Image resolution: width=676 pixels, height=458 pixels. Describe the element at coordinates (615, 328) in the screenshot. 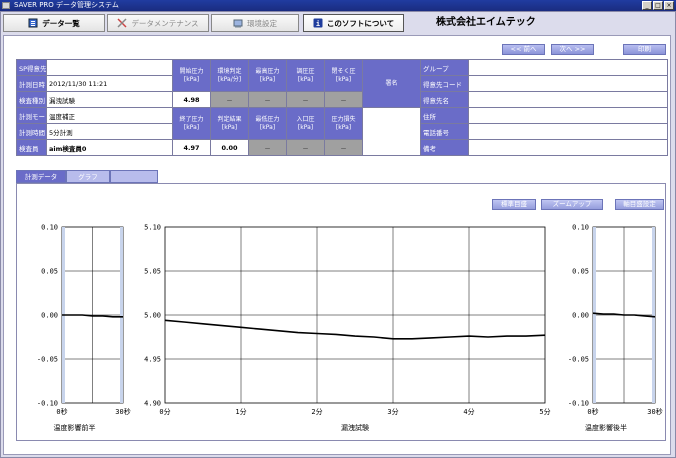

I see `chart-after: 0.10 0.05 0.00 -0.05 -0.100秒 30秒温度影響後半` at that location.